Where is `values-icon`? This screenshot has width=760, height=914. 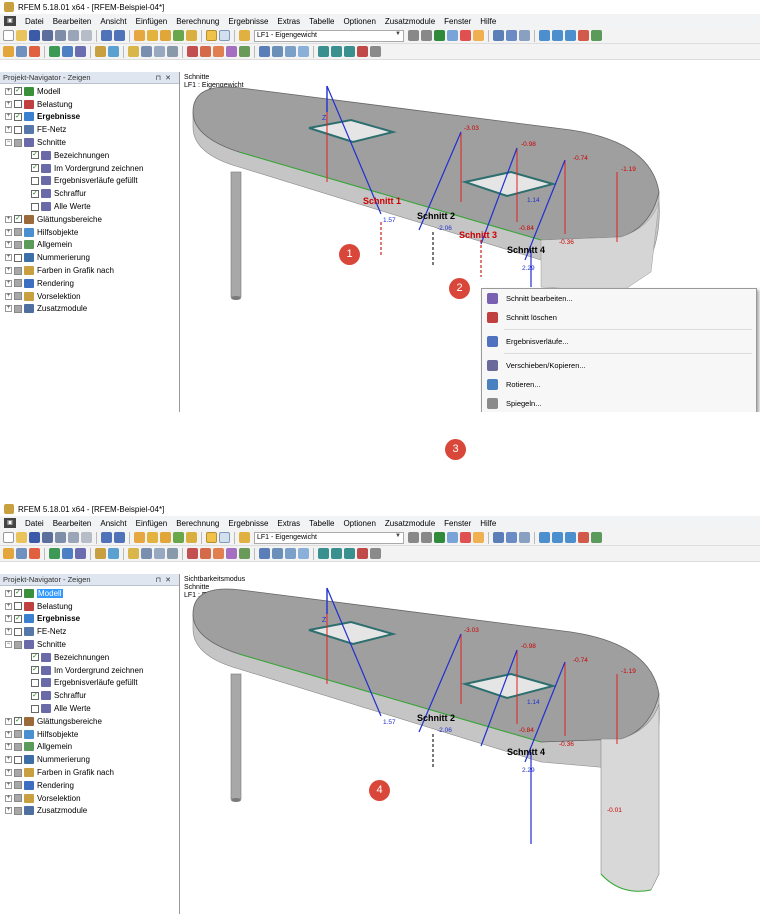 values-icon is located at coordinates (452, 35).